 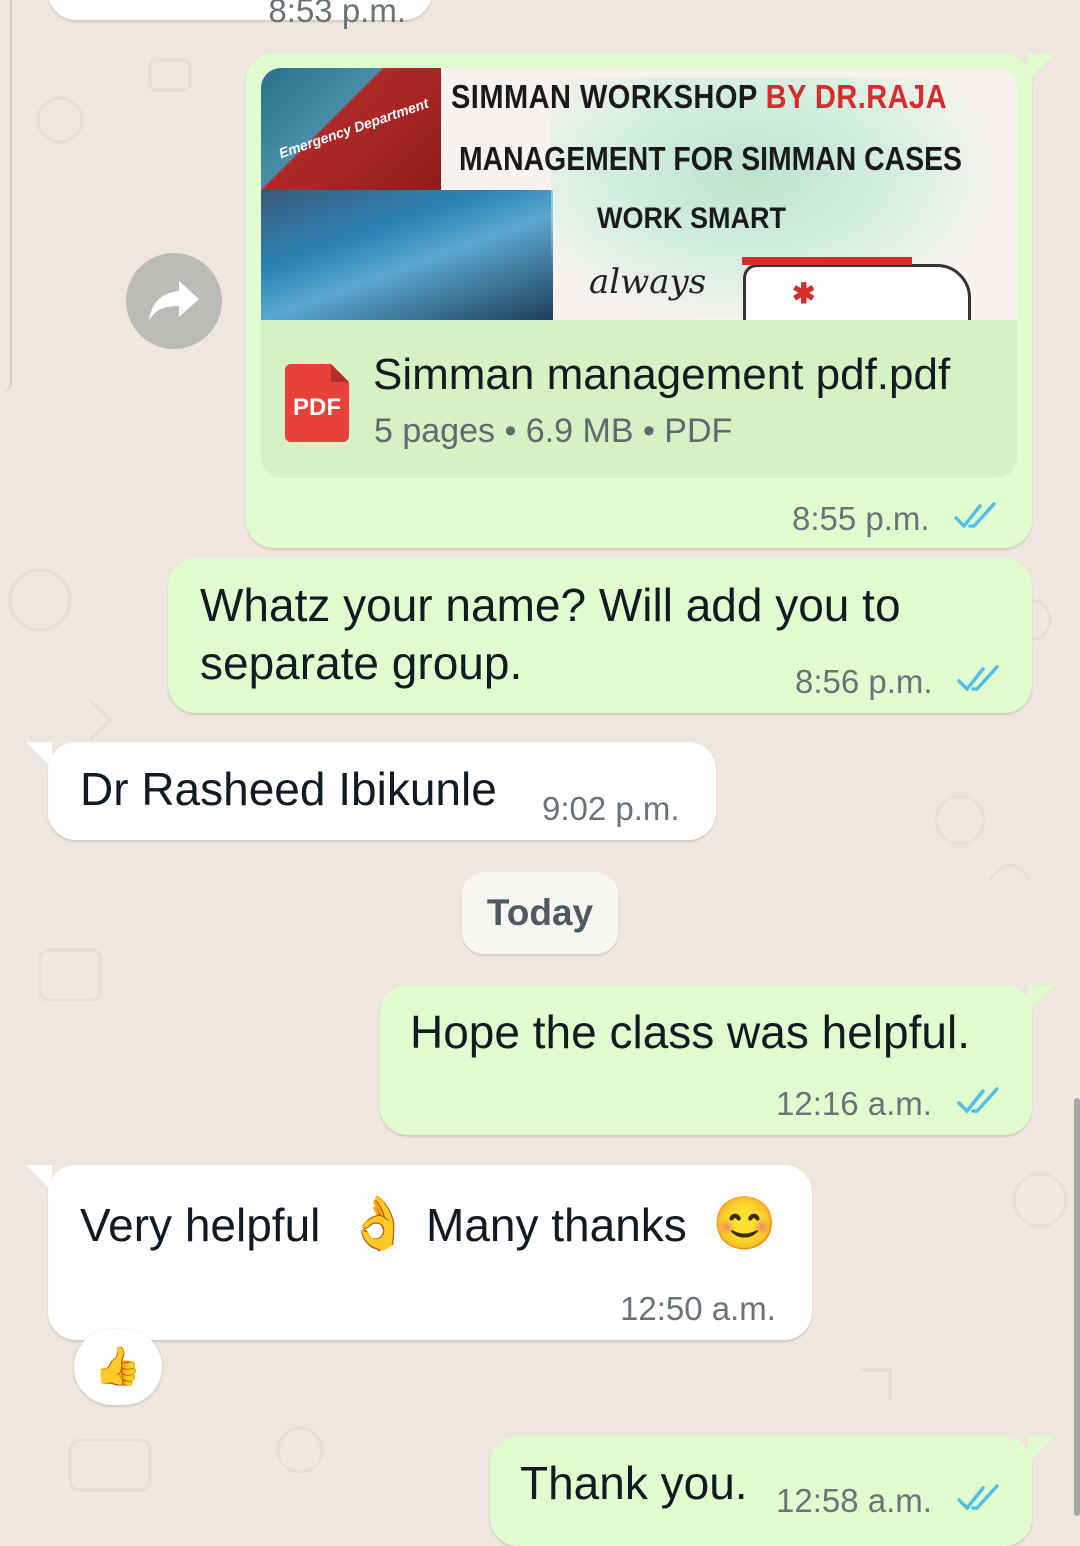 I want to click on thumbnail-building-image: Emergency Department, so click(x=351, y=129).